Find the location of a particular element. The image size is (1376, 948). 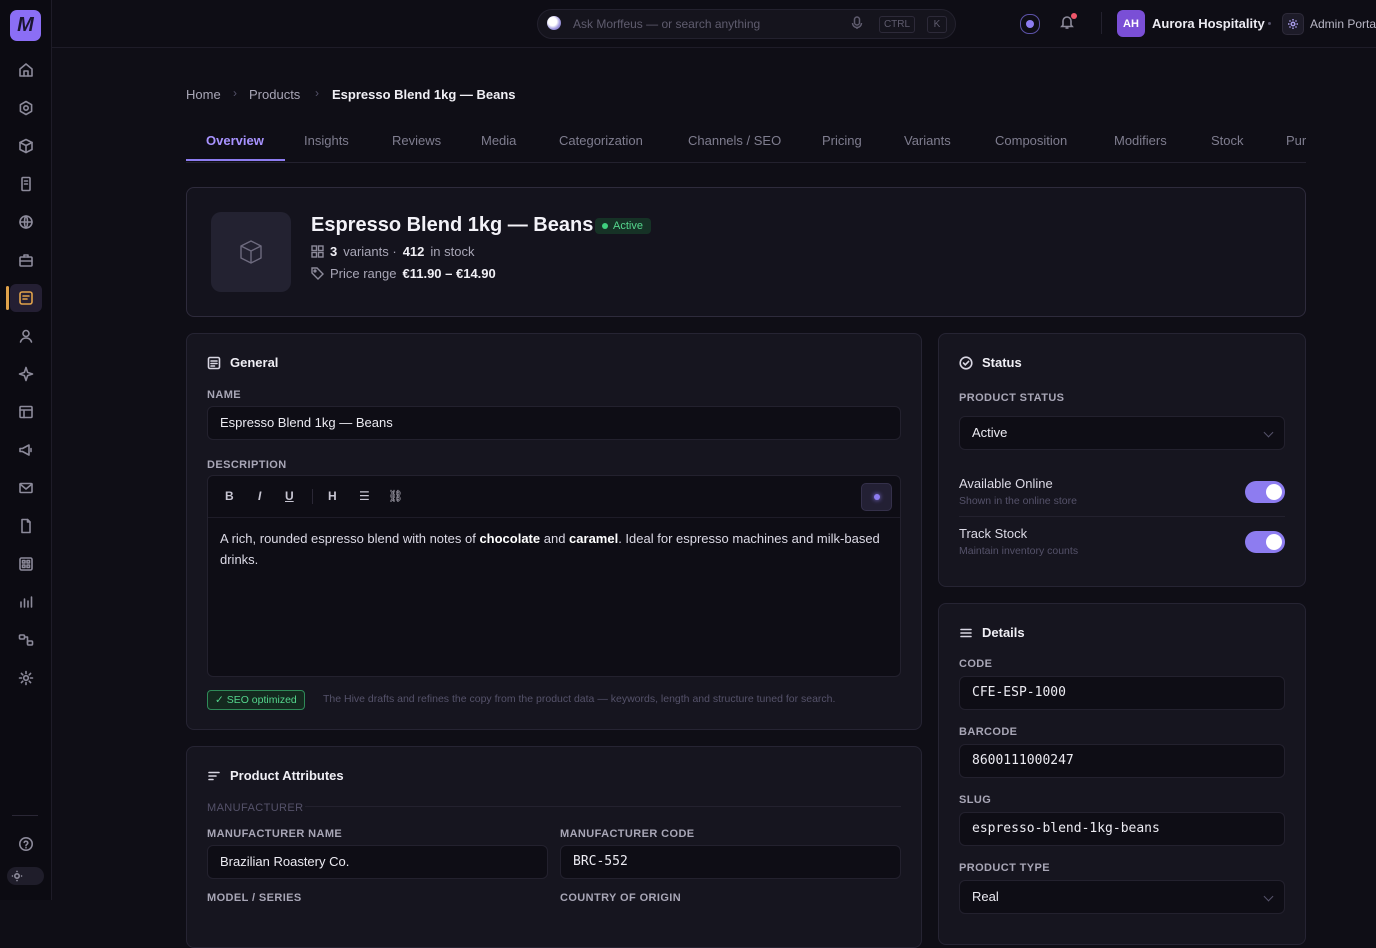

breadcrumb-products: Products is located at coordinates (274, 94).